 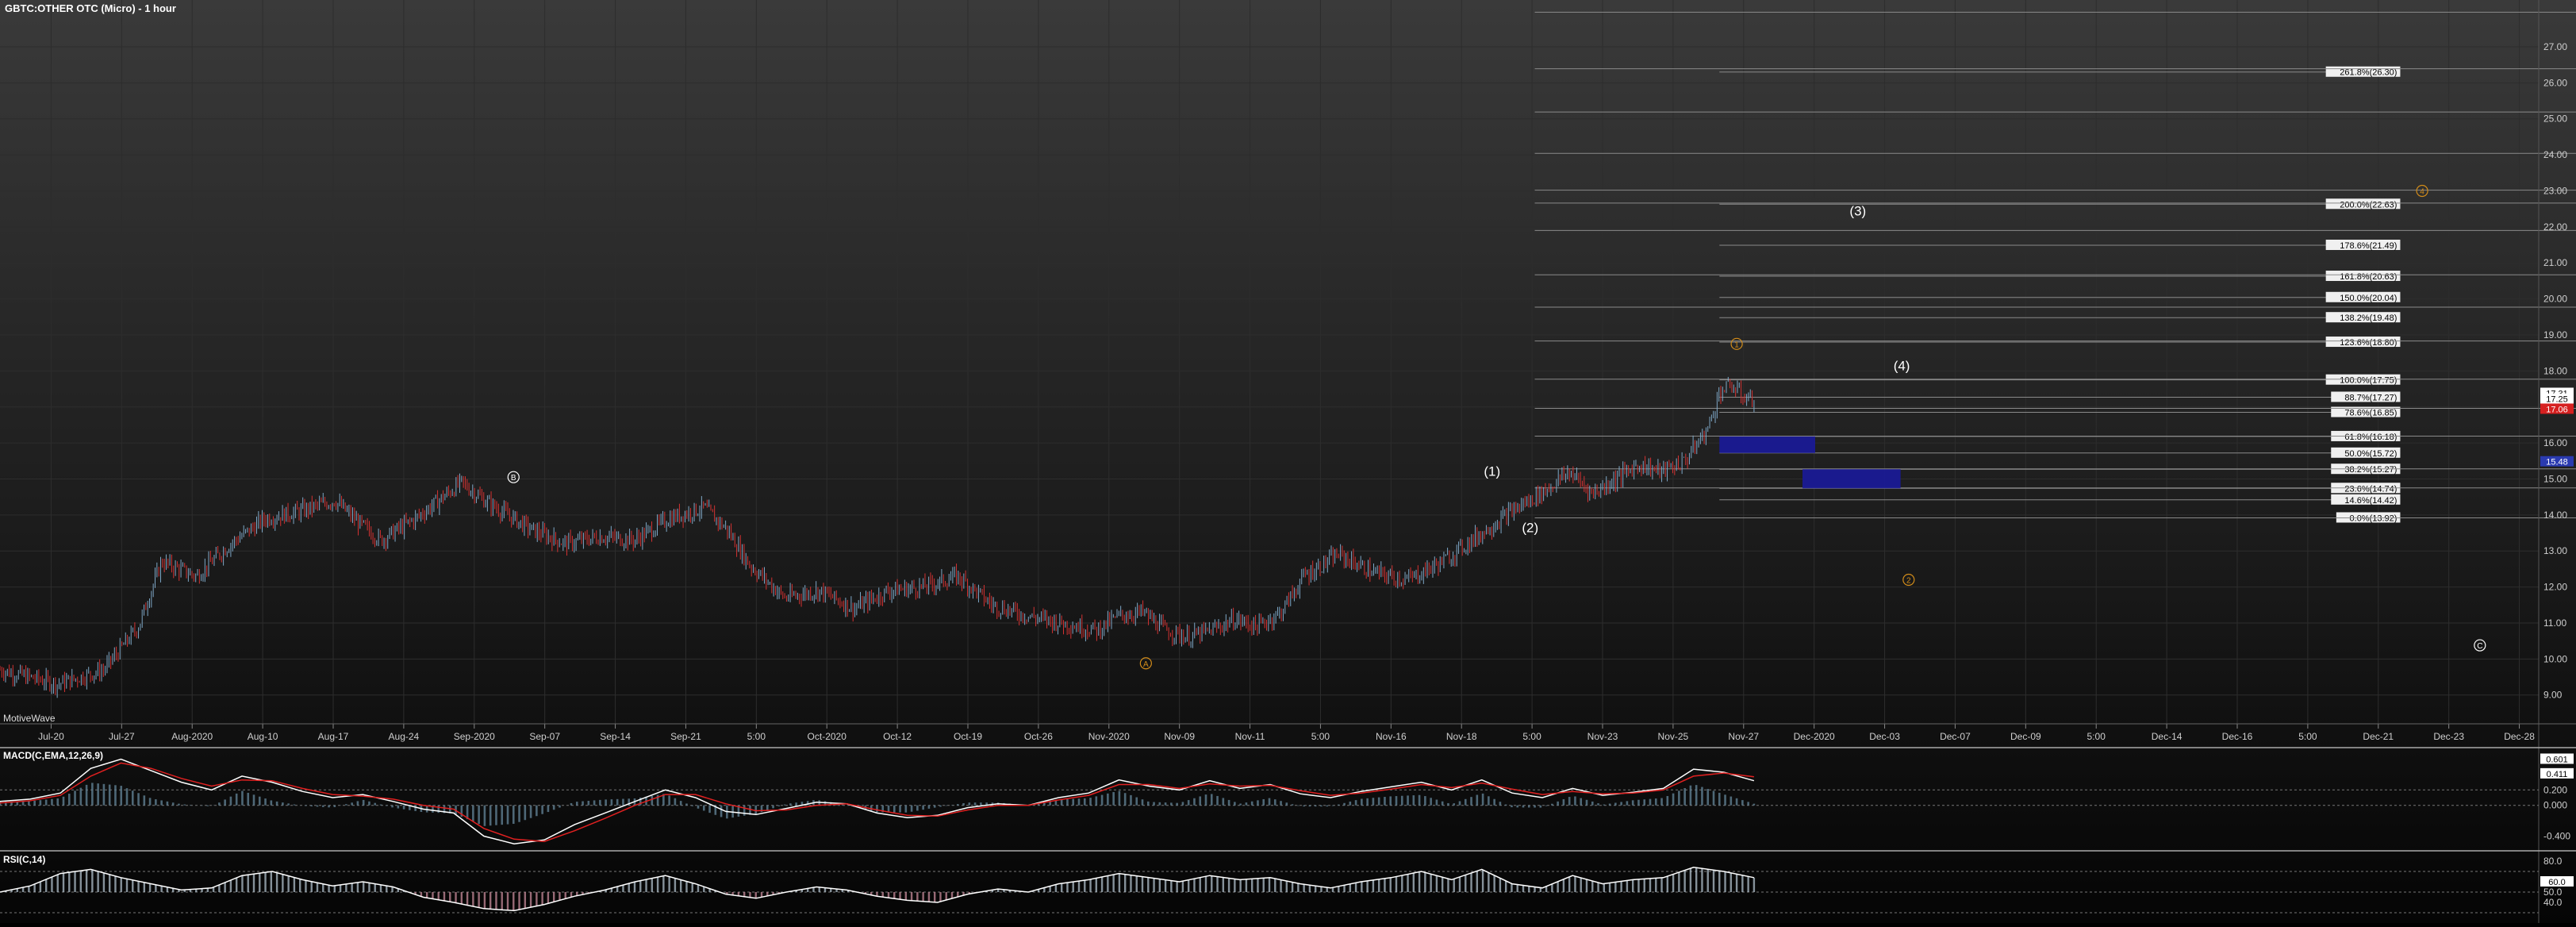 I want to click on y-tick-label: 23.00, so click(x=2555, y=190).